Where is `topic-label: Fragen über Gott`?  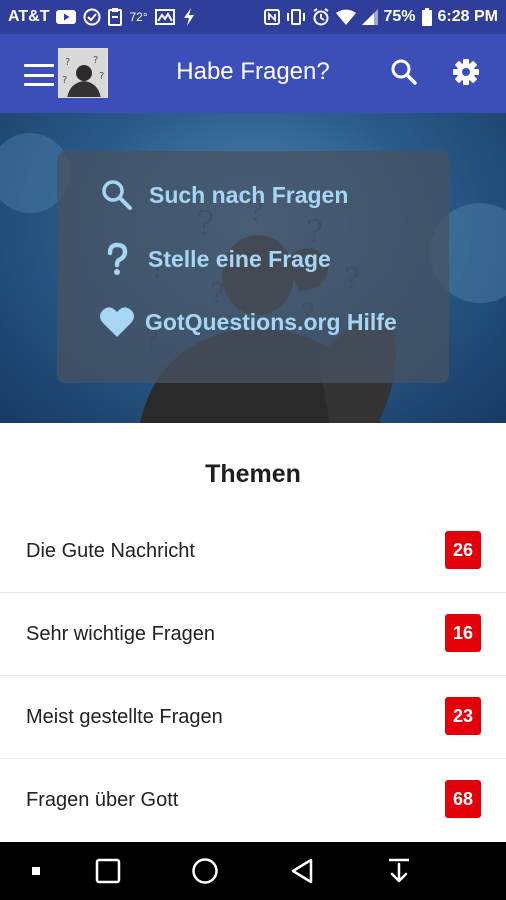 topic-label: Fragen über Gott is located at coordinates (102, 800).